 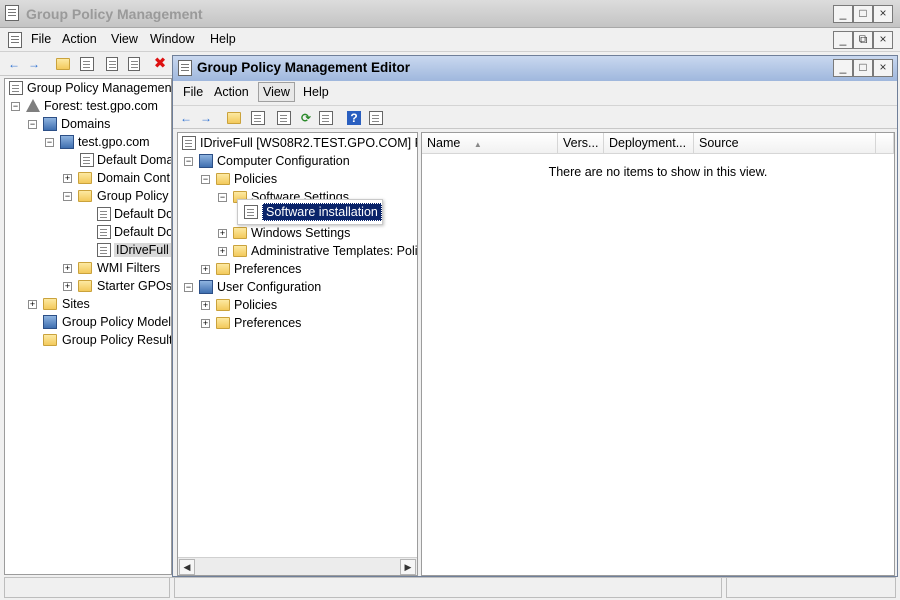 What do you see at coordinates (316, 92) in the screenshot?
I see `gpme-menu-help: Help` at bounding box center [316, 92].